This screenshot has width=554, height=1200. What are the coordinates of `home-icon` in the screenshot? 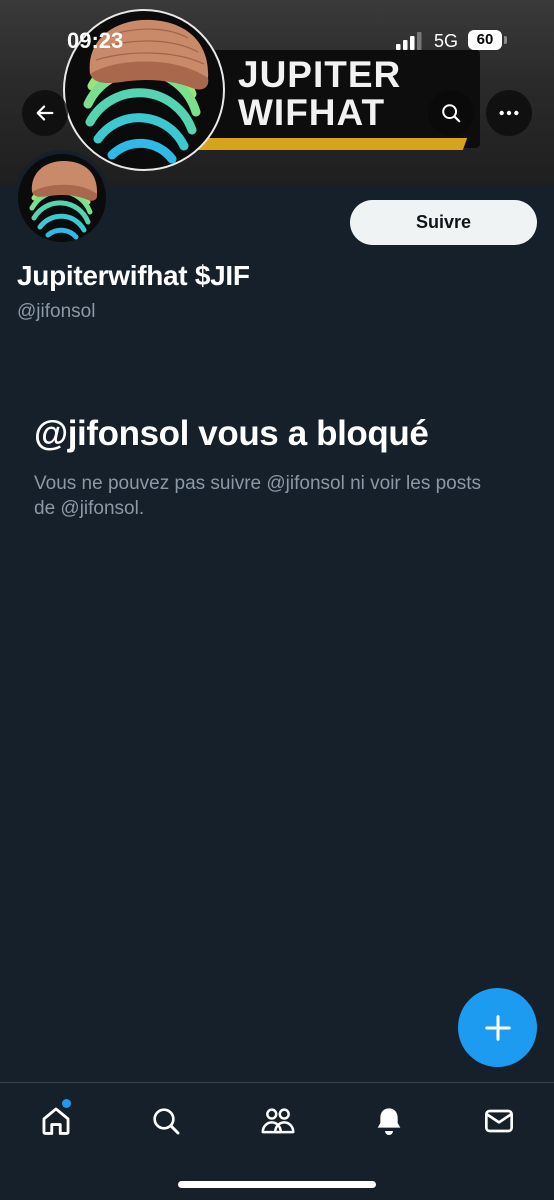 It's located at (56, 1121).